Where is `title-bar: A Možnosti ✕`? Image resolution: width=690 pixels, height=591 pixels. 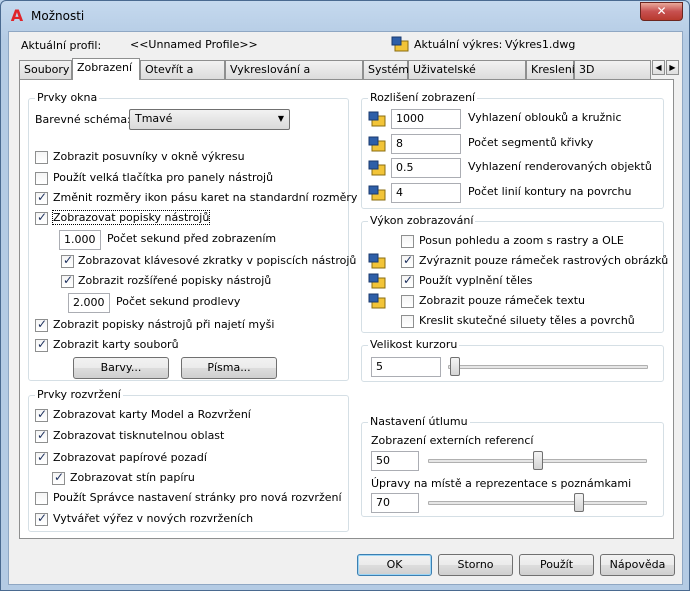
title-bar: A Možnosti ✕ is located at coordinates (345, 16).